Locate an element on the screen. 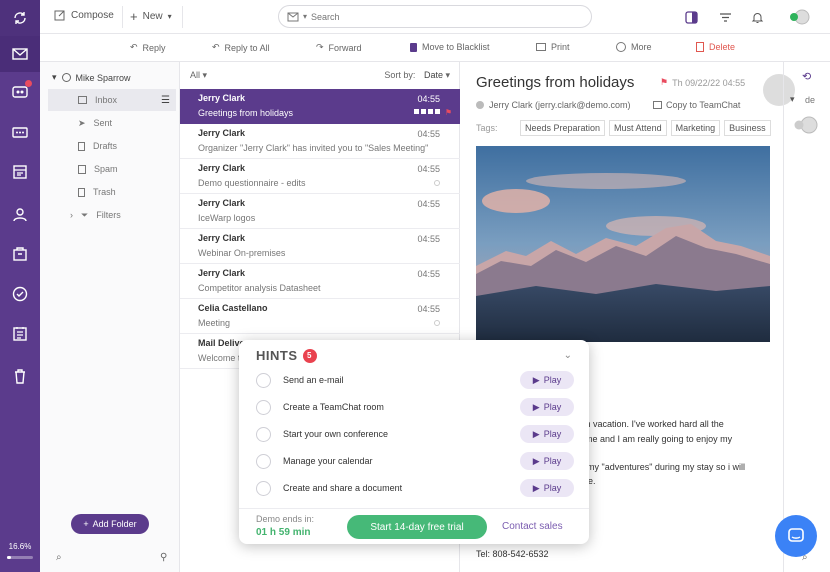  message-row: Jerry Clark 04:55 Webinar On-premises is located at coordinates (320, 246).